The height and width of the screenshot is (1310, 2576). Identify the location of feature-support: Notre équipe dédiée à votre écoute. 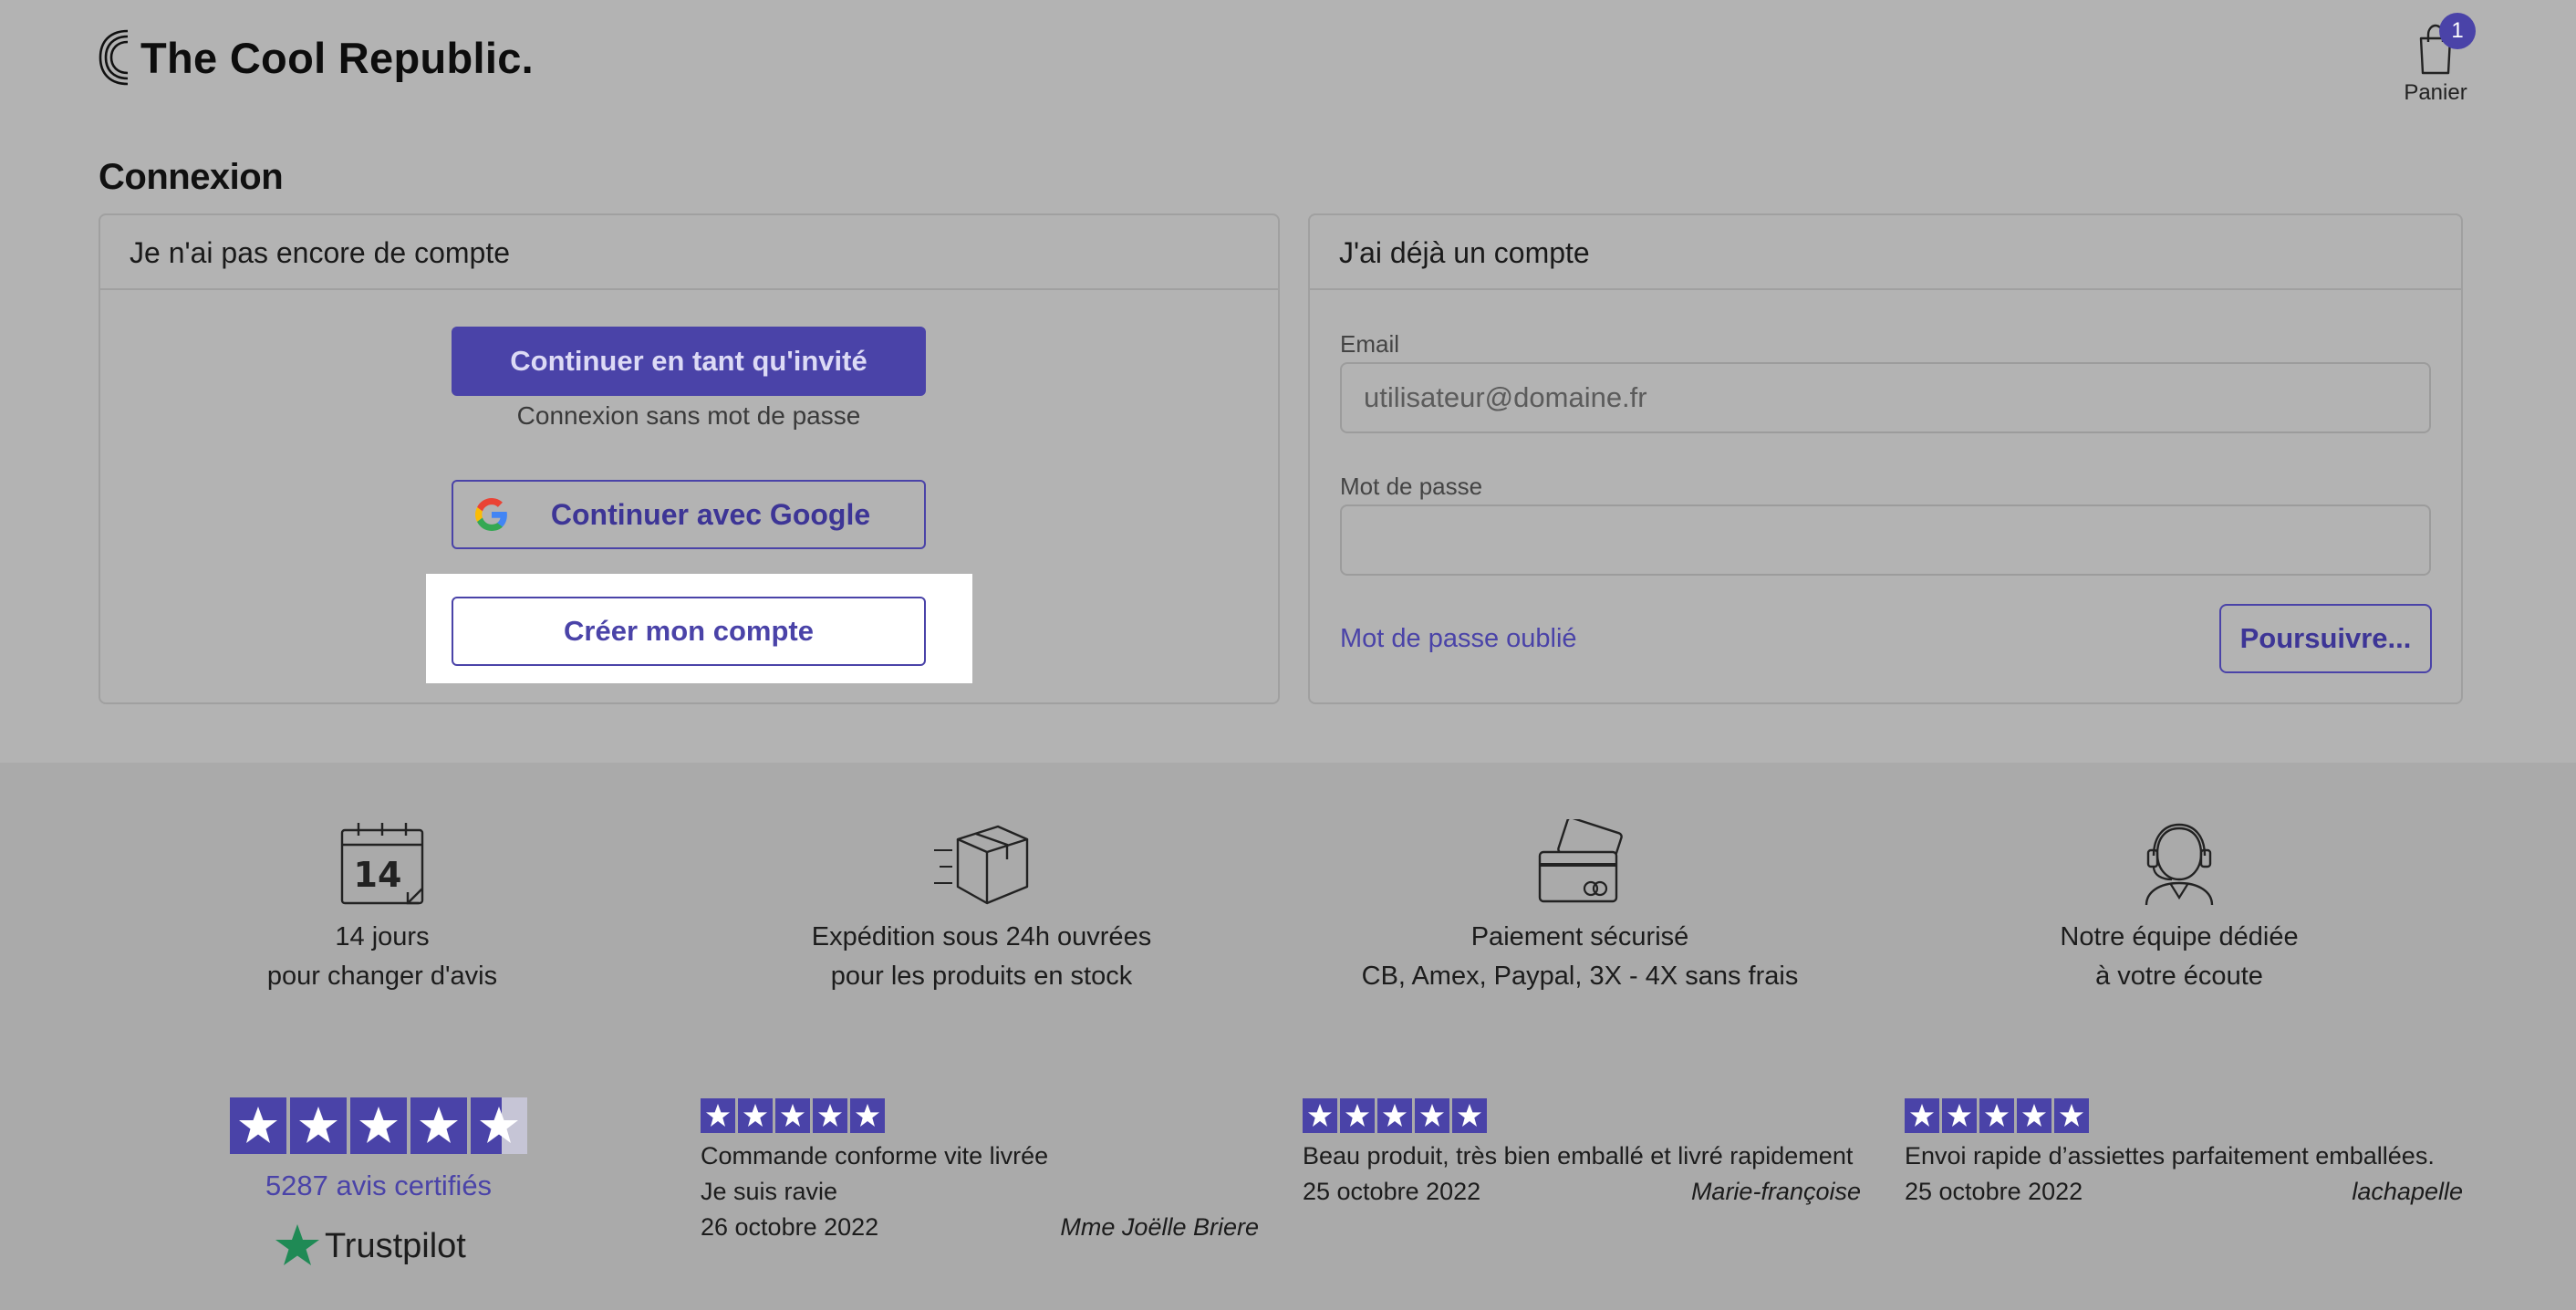
(2179, 907).